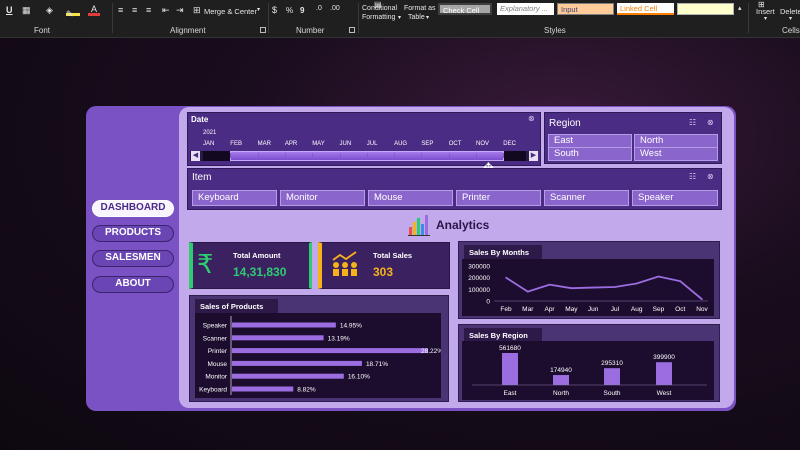 This screenshot has height=450, width=800. Describe the element at coordinates (289, 10) in the screenshot. I see `percent-style-button: %` at that location.